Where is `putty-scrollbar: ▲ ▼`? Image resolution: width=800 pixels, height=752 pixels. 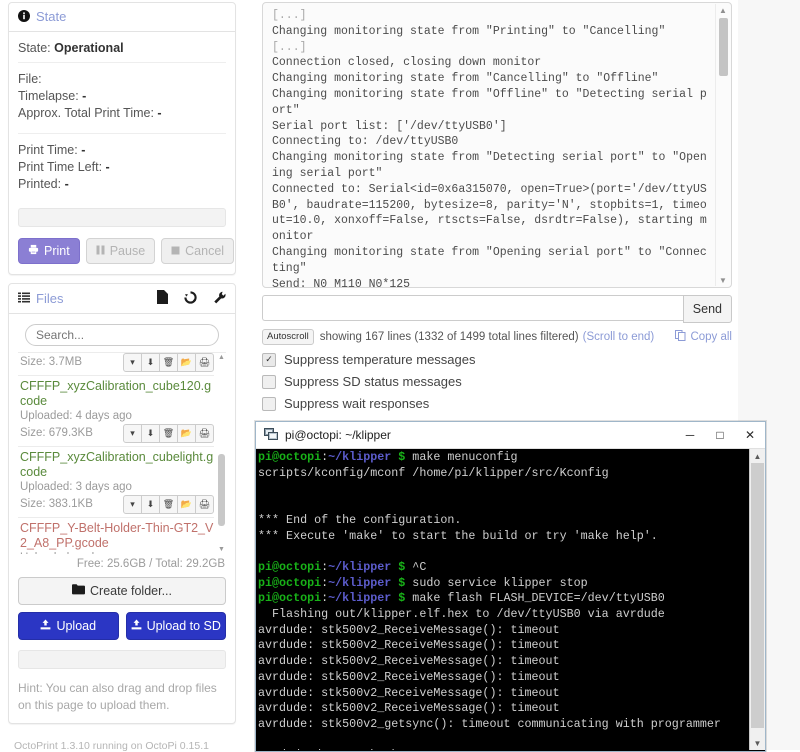
putty-scrollbar: ▲ ▼ is located at coordinates (757, 599).